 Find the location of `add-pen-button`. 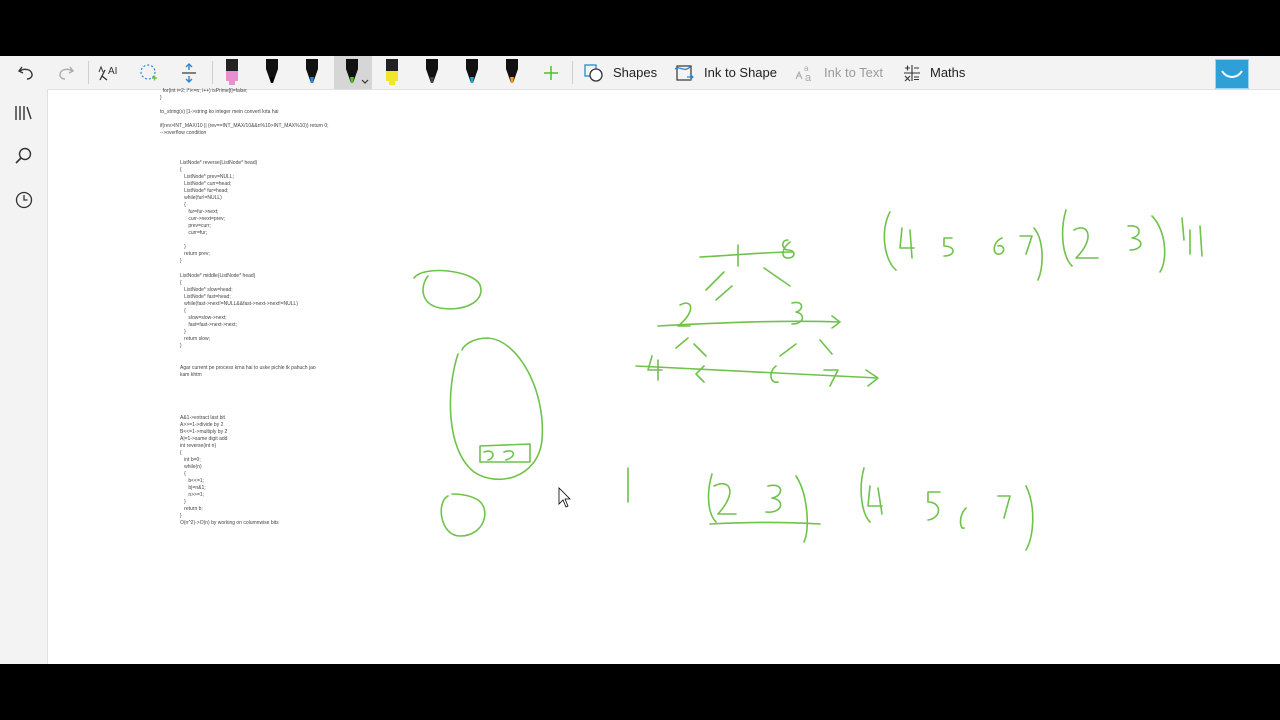

add-pen-button is located at coordinates (551, 72).